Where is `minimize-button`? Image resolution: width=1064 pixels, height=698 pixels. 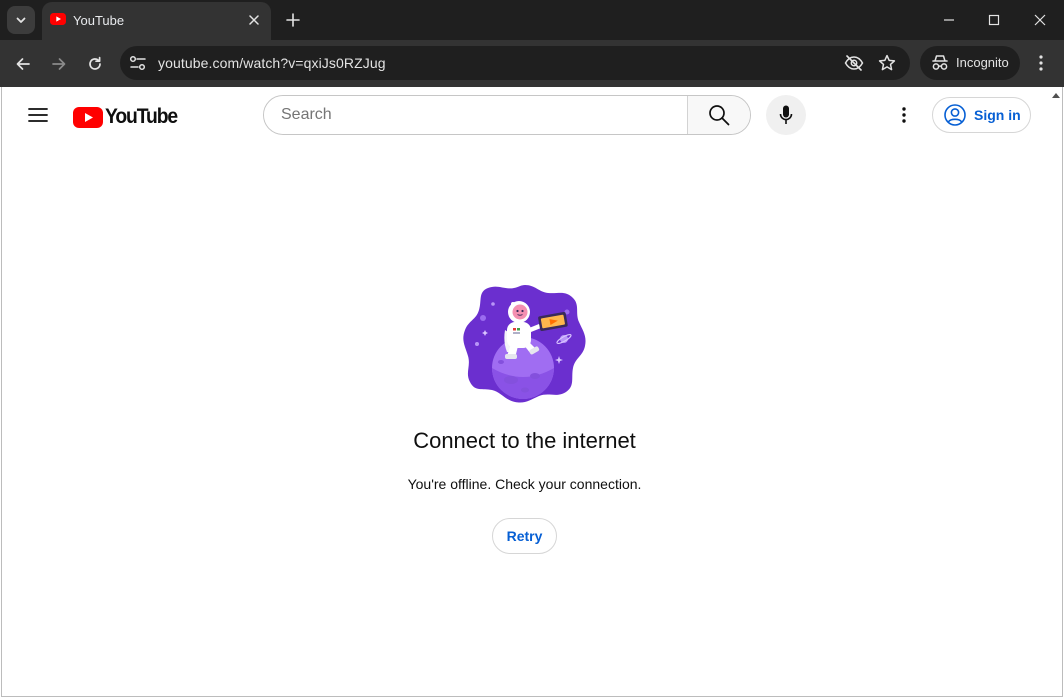
minimize-button is located at coordinates (949, 20).